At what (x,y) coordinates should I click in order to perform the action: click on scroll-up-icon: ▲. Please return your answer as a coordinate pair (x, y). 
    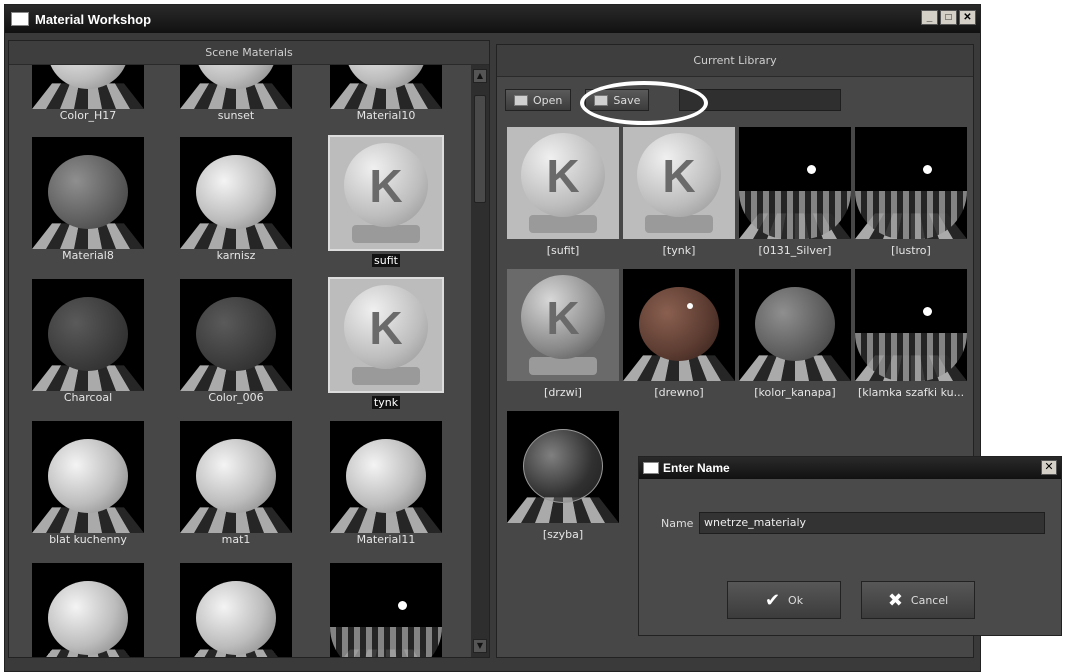
    Looking at the image, I should click on (480, 76).